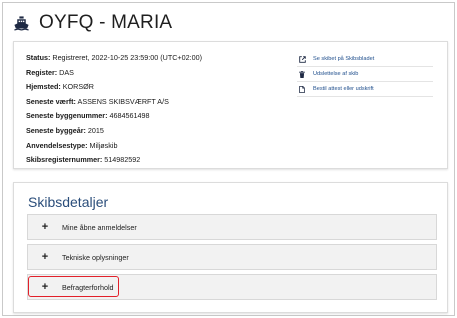 This screenshot has height=318, width=457. What do you see at coordinates (128, 116) in the screenshot?
I see `info-value: 4684561498` at bounding box center [128, 116].